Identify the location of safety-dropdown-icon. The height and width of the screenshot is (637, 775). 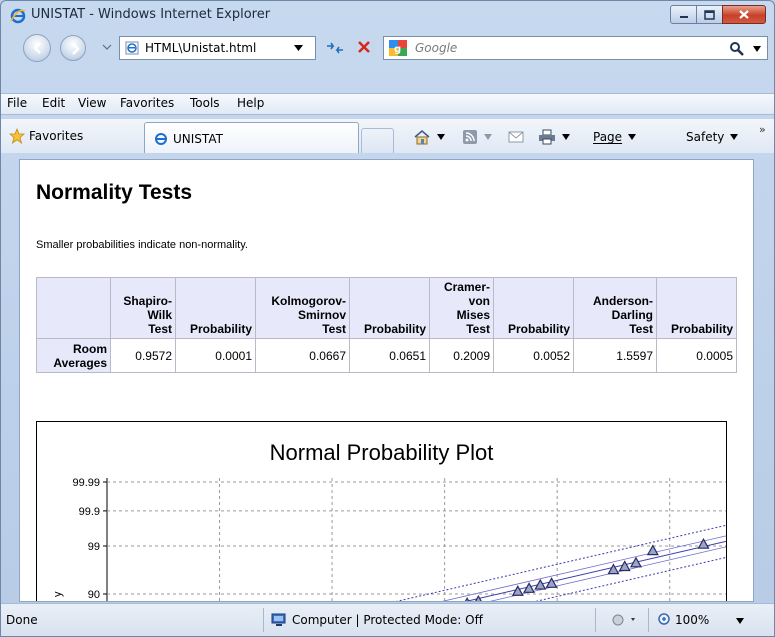
(734, 137).